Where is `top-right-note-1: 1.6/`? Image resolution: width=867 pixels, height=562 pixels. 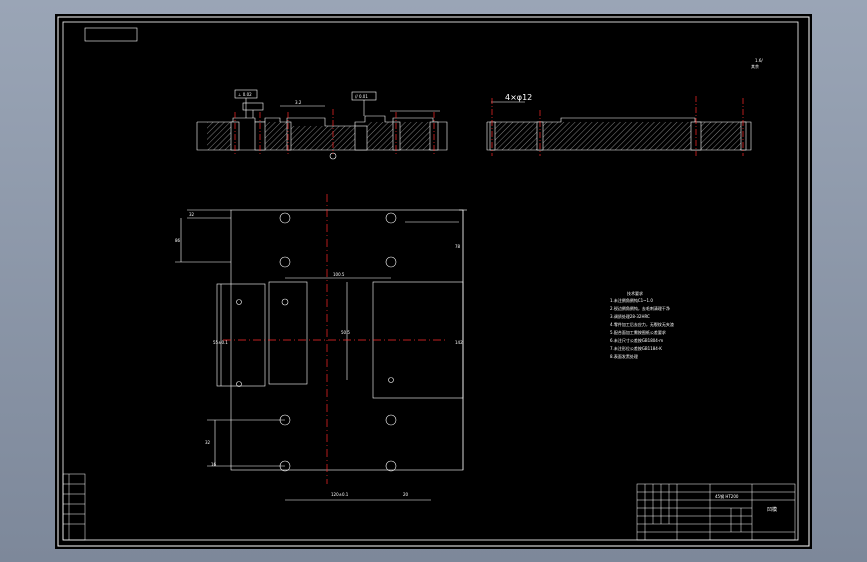
top-right-note-1: 1.6/ is located at coordinates (759, 60).